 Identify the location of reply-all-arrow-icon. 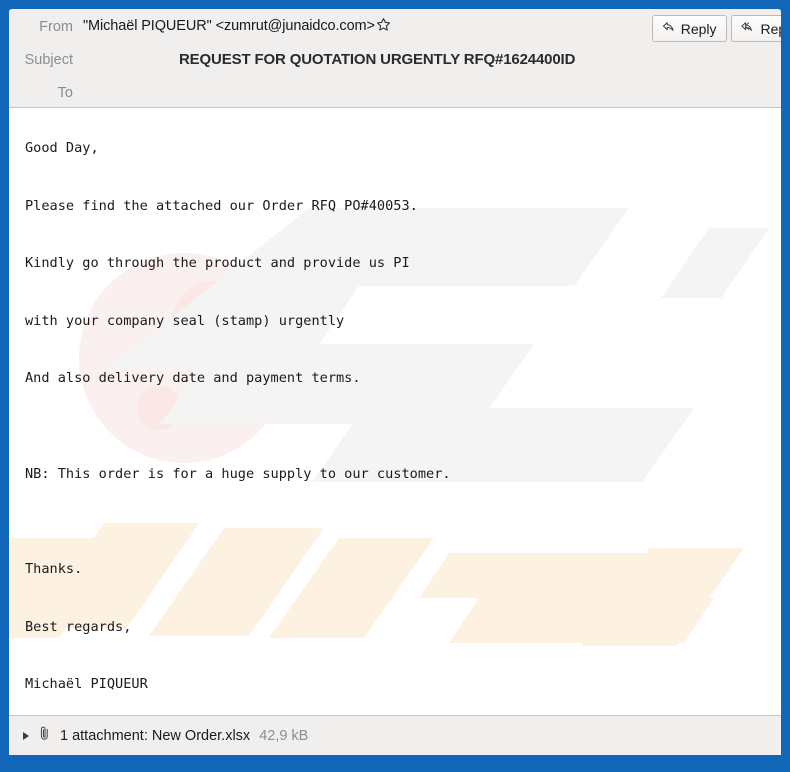
(748, 28).